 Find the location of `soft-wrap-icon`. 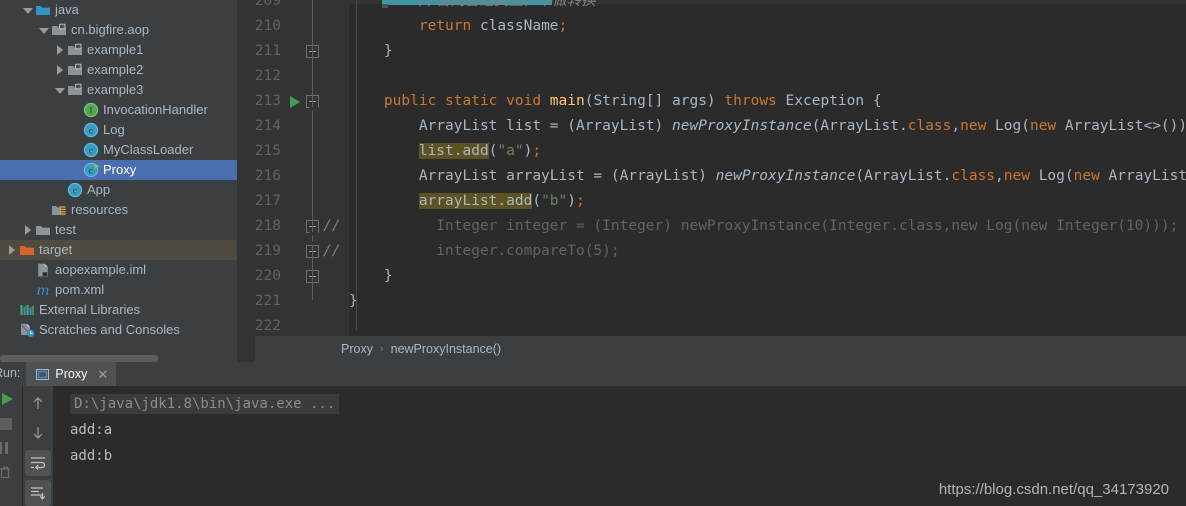

soft-wrap-icon is located at coordinates (38, 463).